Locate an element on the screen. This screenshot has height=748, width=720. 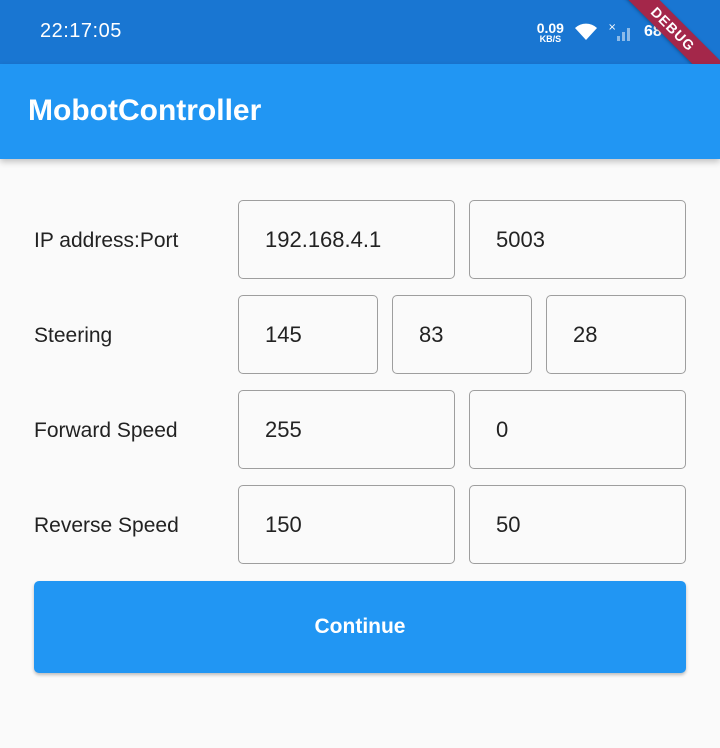
port-field: 5003 is located at coordinates (577, 239).